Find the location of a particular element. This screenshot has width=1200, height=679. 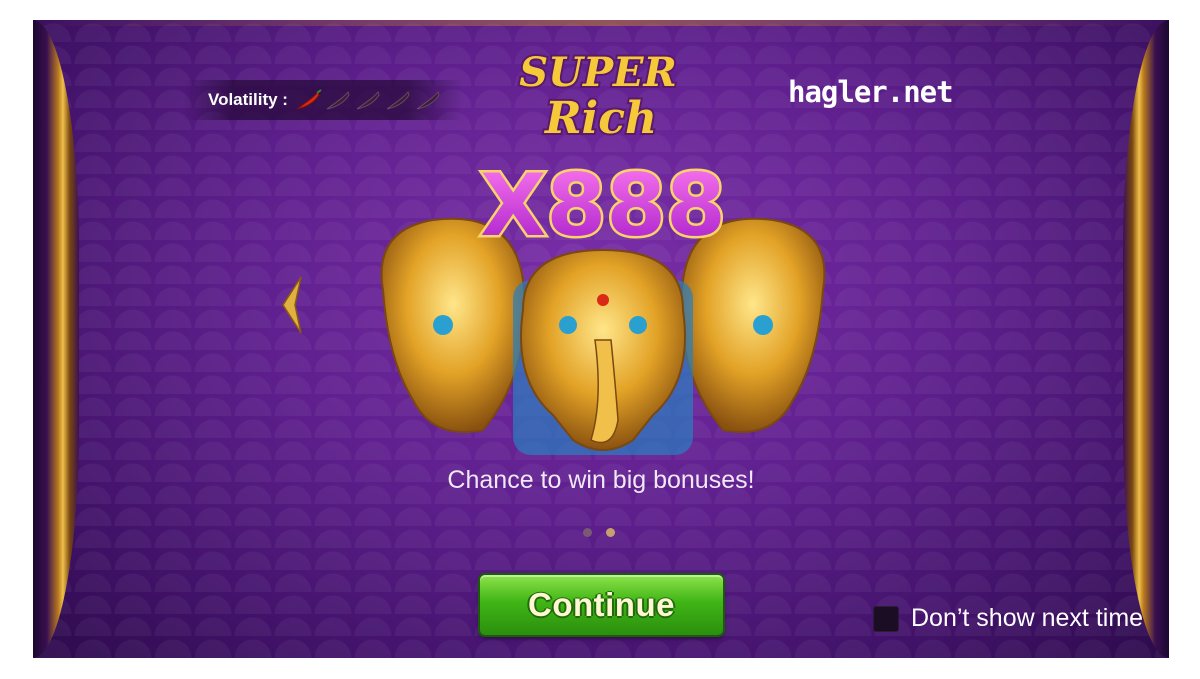

left-ornate-frame is located at coordinates (56, 339).